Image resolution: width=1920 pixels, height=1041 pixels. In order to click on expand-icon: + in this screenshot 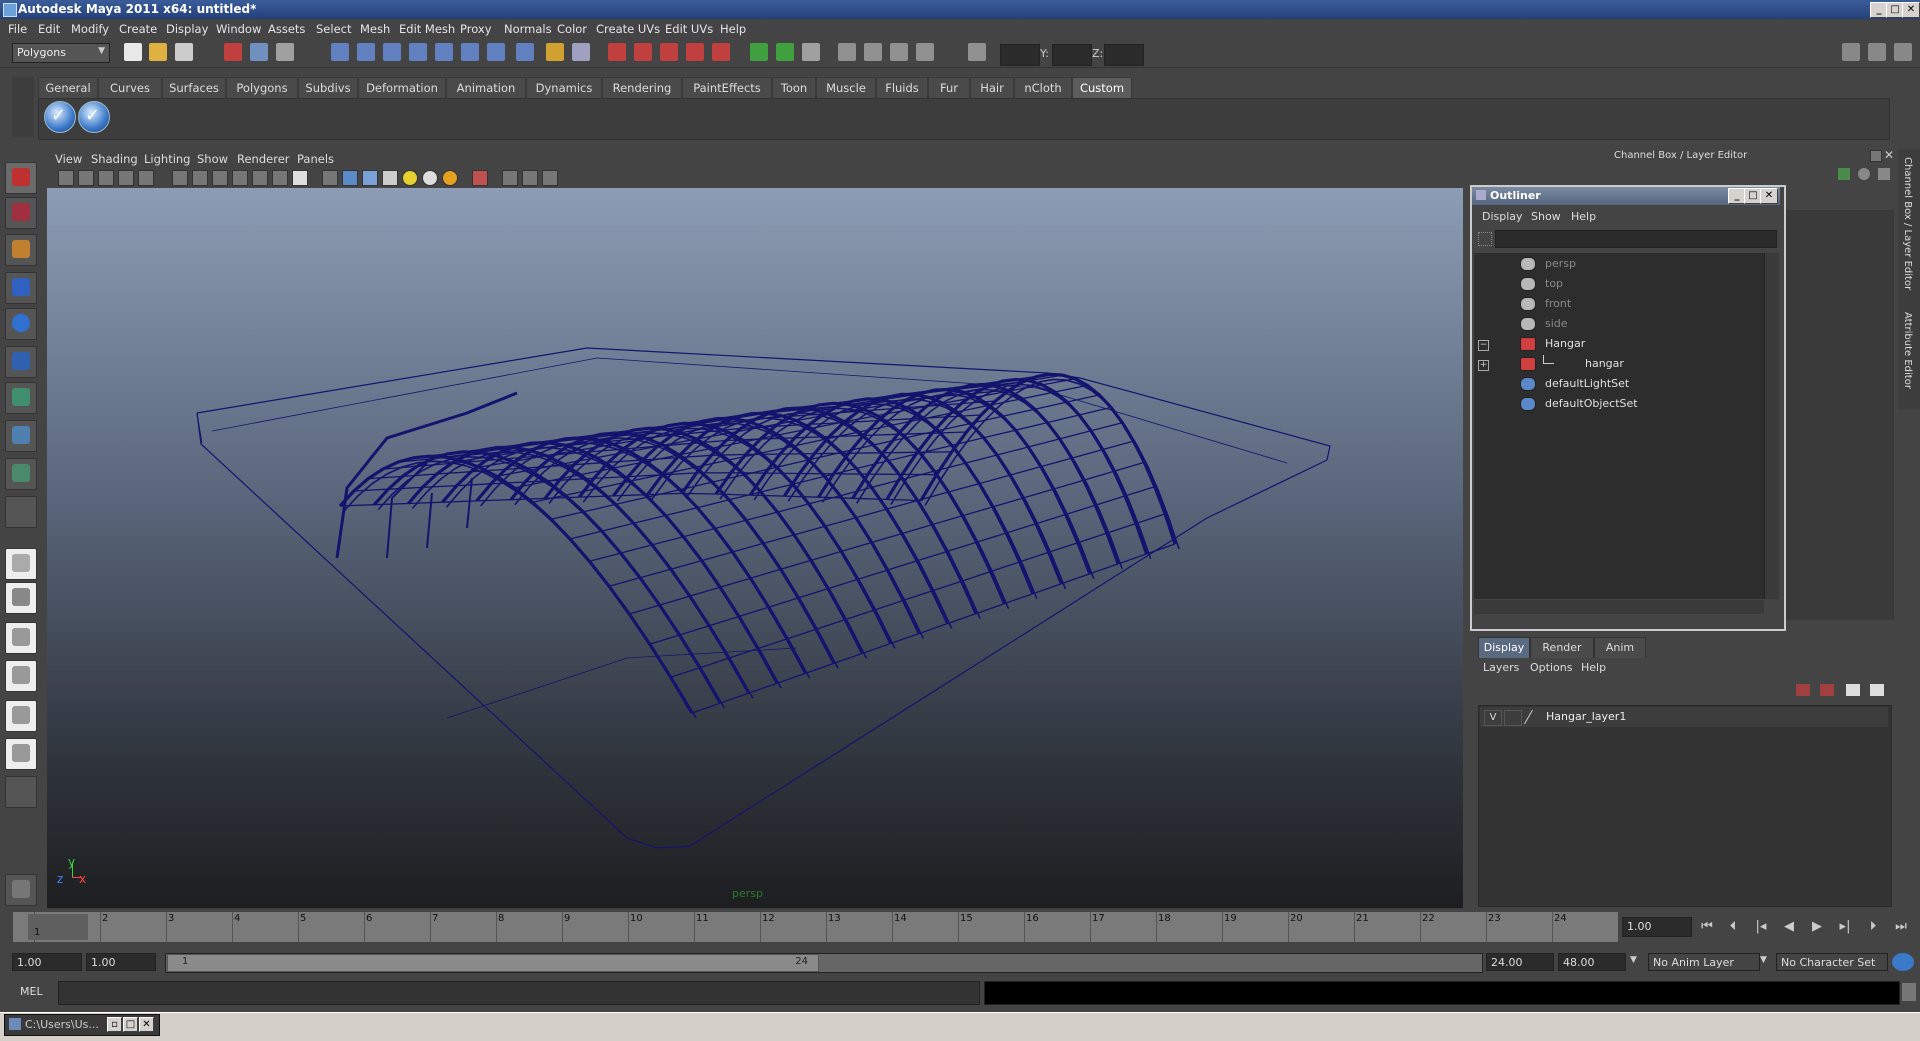, I will do `click(1483, 365)`.